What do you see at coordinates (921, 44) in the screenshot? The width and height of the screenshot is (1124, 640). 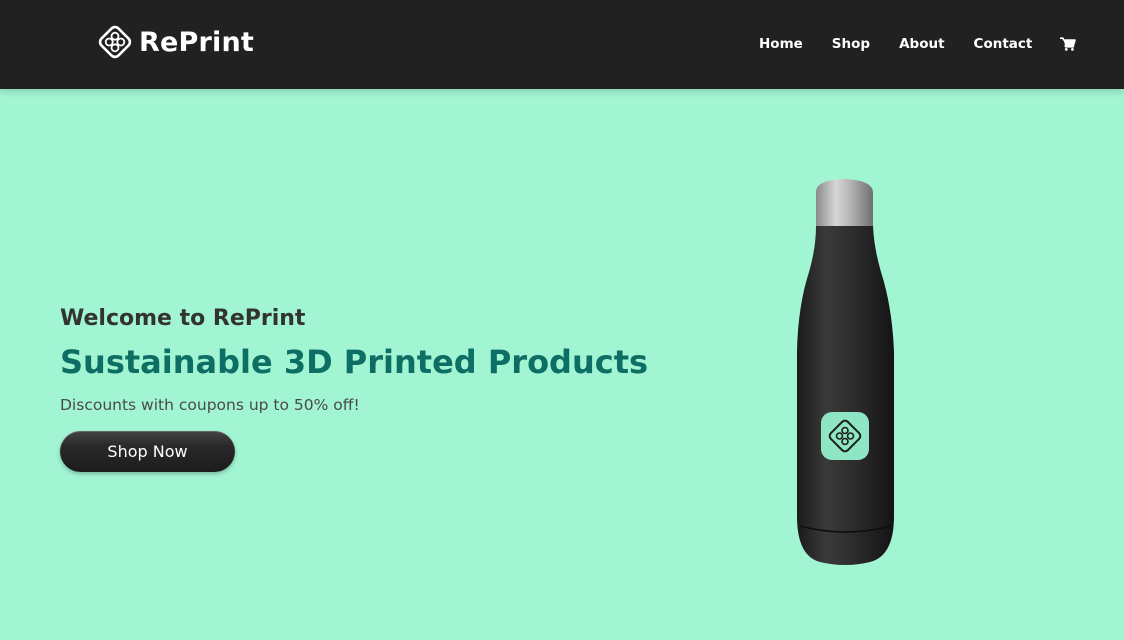 I see `nav-about: About` at bounding box center [921, 44].